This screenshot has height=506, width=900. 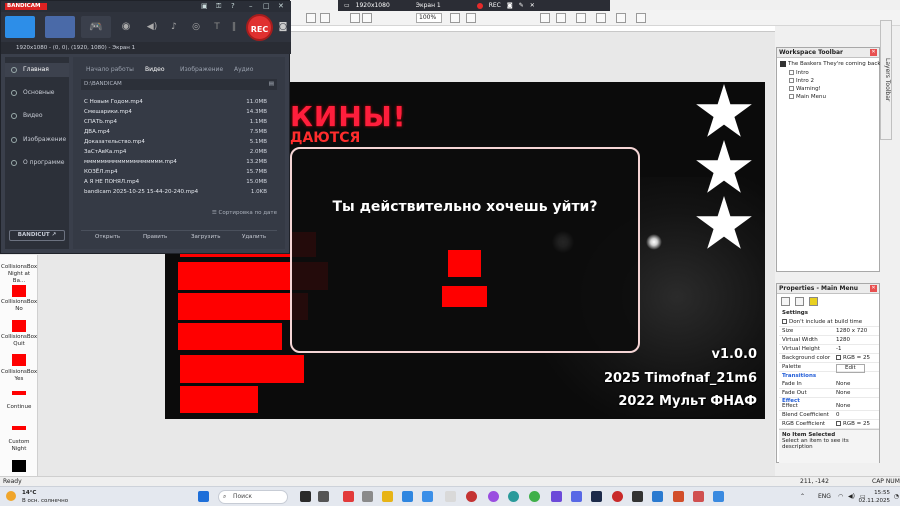 I want to click on tree-item-frame: Intro 2, so click(x=801, y=81).